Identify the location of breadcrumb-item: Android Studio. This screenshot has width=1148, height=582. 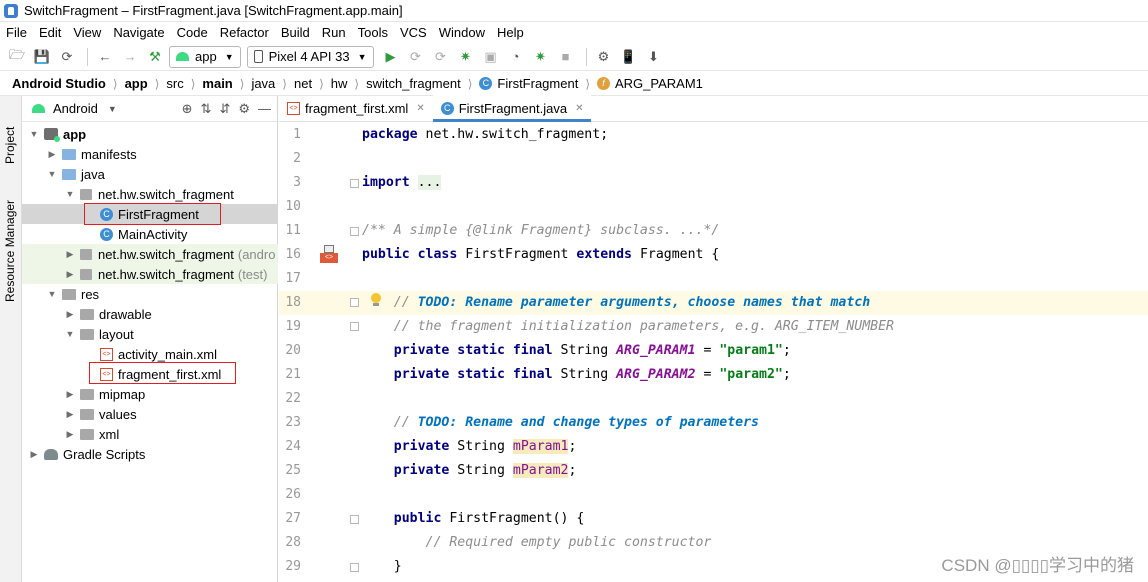
(59, 83).